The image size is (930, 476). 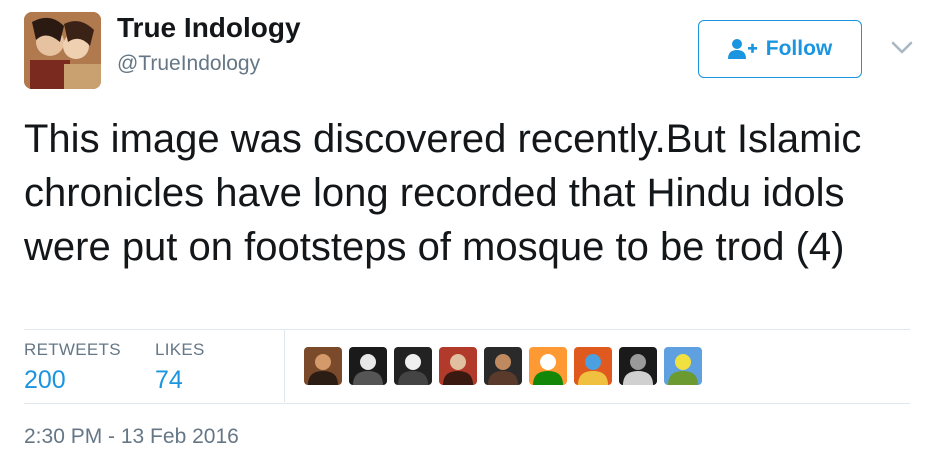 What do you see at coordinates (467, 329) in the screenshot?
I see `stats-top-divider` at bounding box center [467, 329].